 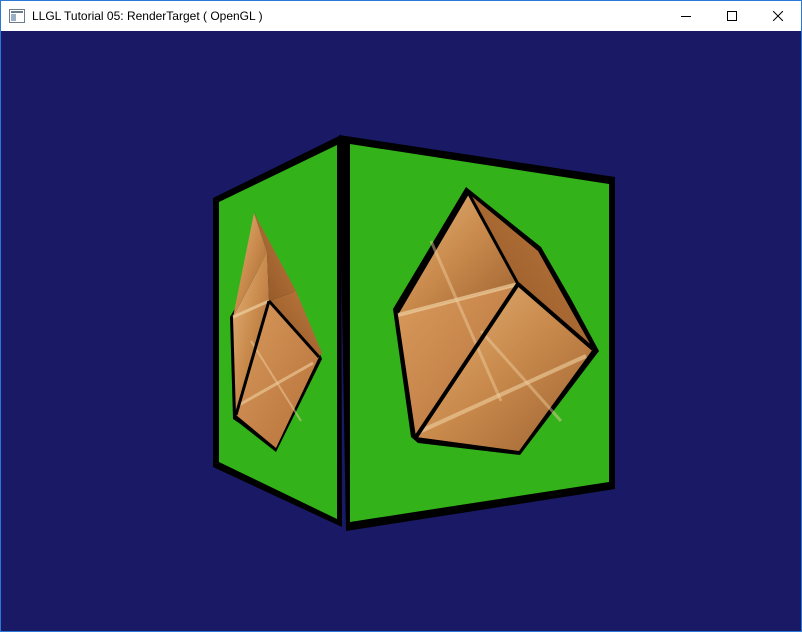 I want to click on minimize-button, so click(x=686, y=16).